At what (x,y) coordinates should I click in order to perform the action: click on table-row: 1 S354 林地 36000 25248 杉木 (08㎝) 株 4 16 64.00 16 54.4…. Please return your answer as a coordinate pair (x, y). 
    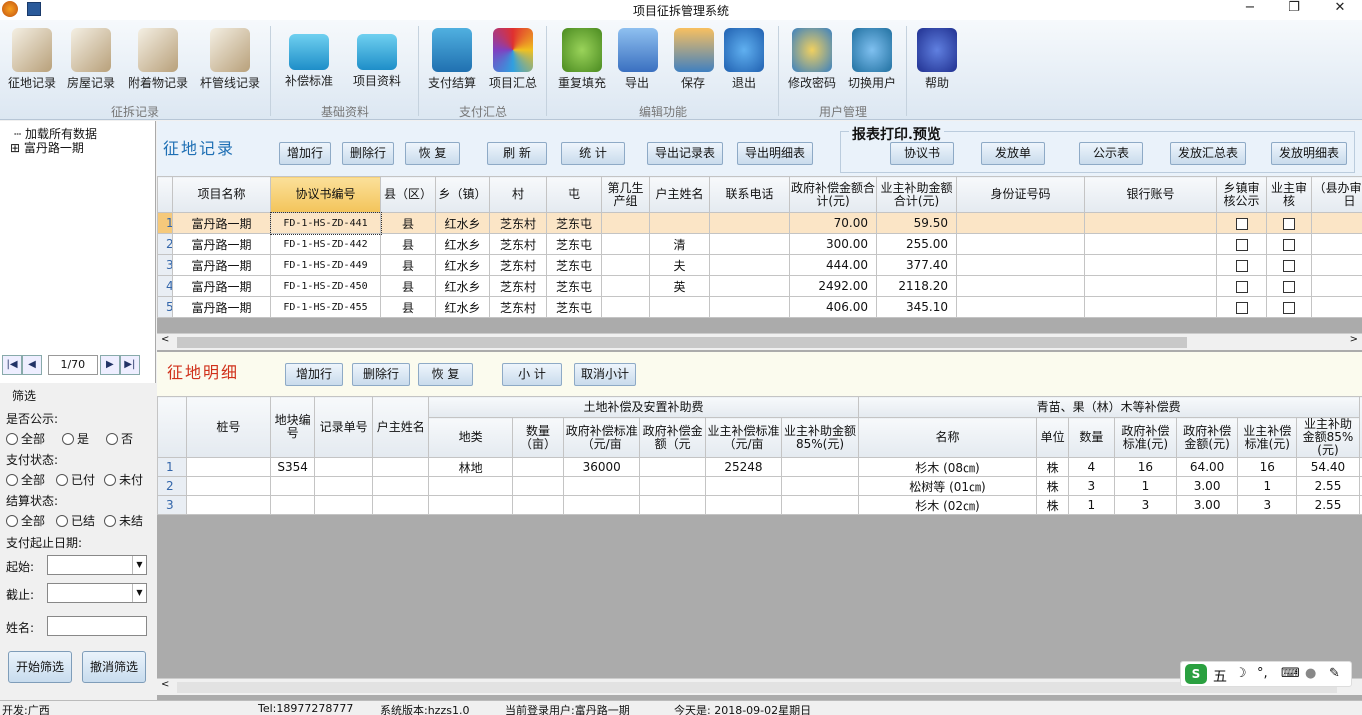
    Looking at the image, I should click on (759, 467).